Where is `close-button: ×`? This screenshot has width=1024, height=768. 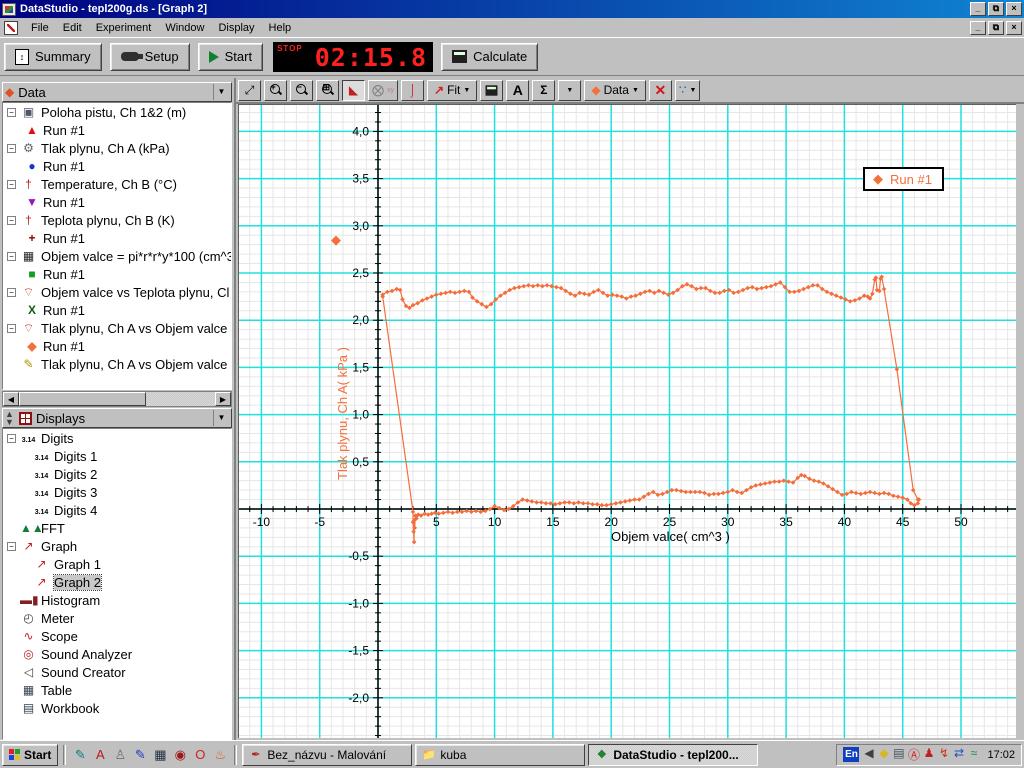 close-button: × is located at coordinates (1014, 9).